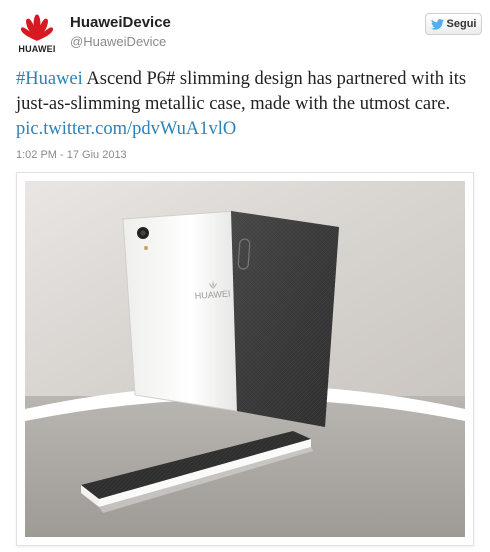 This screenshot has height=552, width=490. What do you see at coordinates (37, 49) in the screenshot?
I see `logo-wordmark: HUAWEI` at bounding box center [37, 49].